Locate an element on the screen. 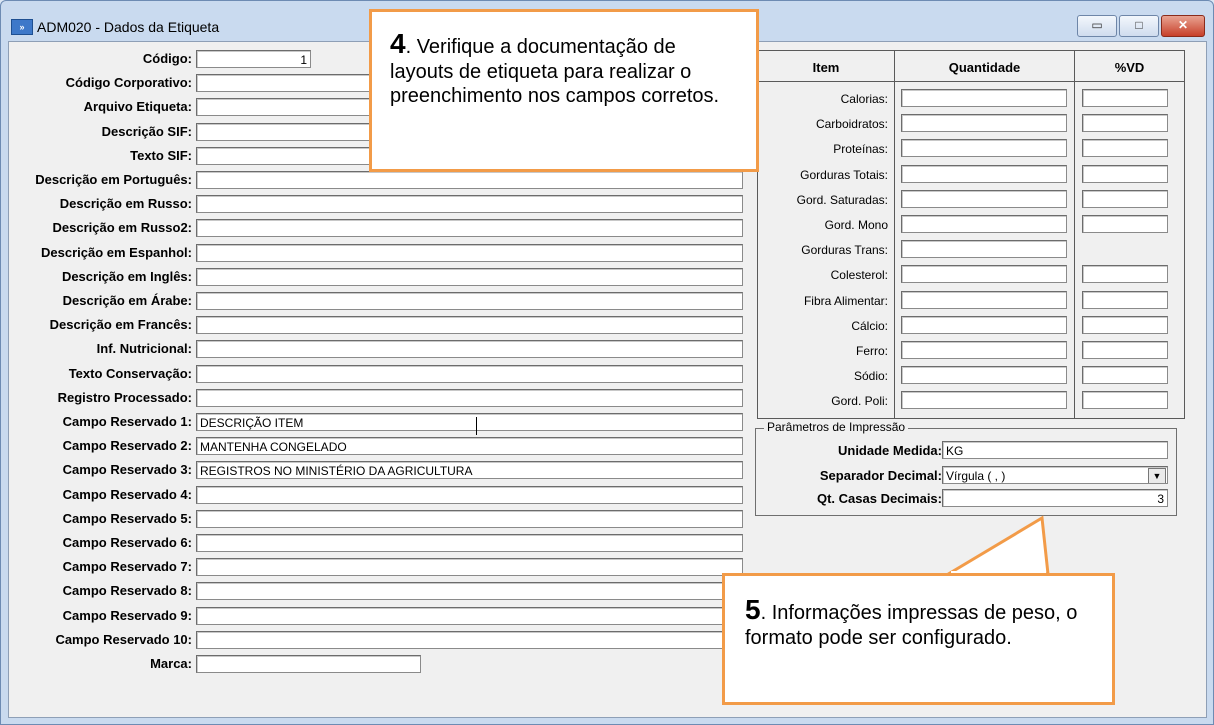 This screenshot has width=1214, height=725. separator-label: Separador Decimal: is located at coordinates (880, 475).